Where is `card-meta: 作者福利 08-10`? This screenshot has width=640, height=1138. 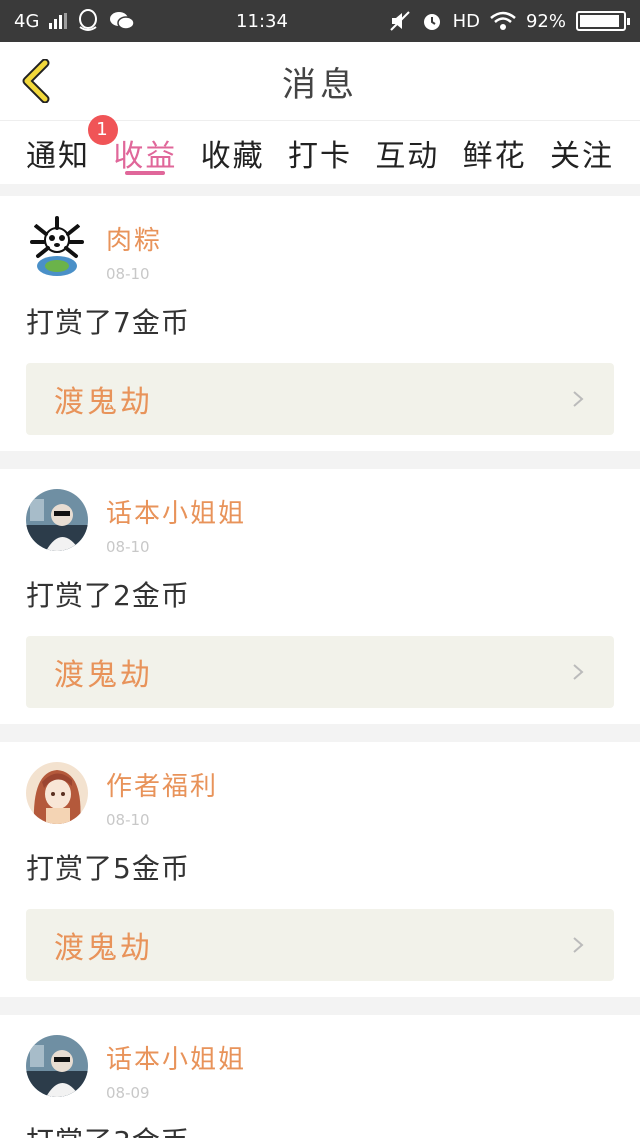
card-meta: 作者福利 08-10 is located at coordinates (162, 795).